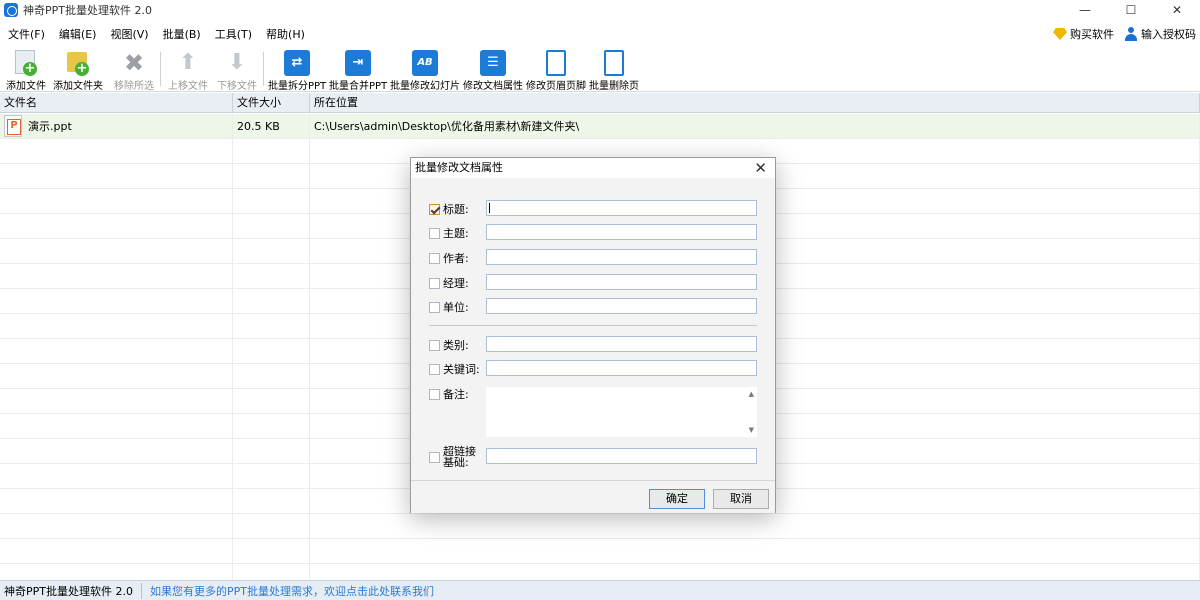 Image resolution: width=1200 pixels, height=600 pixels. Describe the element at coordinates (493, 63) in the screenshot. I see `properties-list-icon: ☰` at that location.